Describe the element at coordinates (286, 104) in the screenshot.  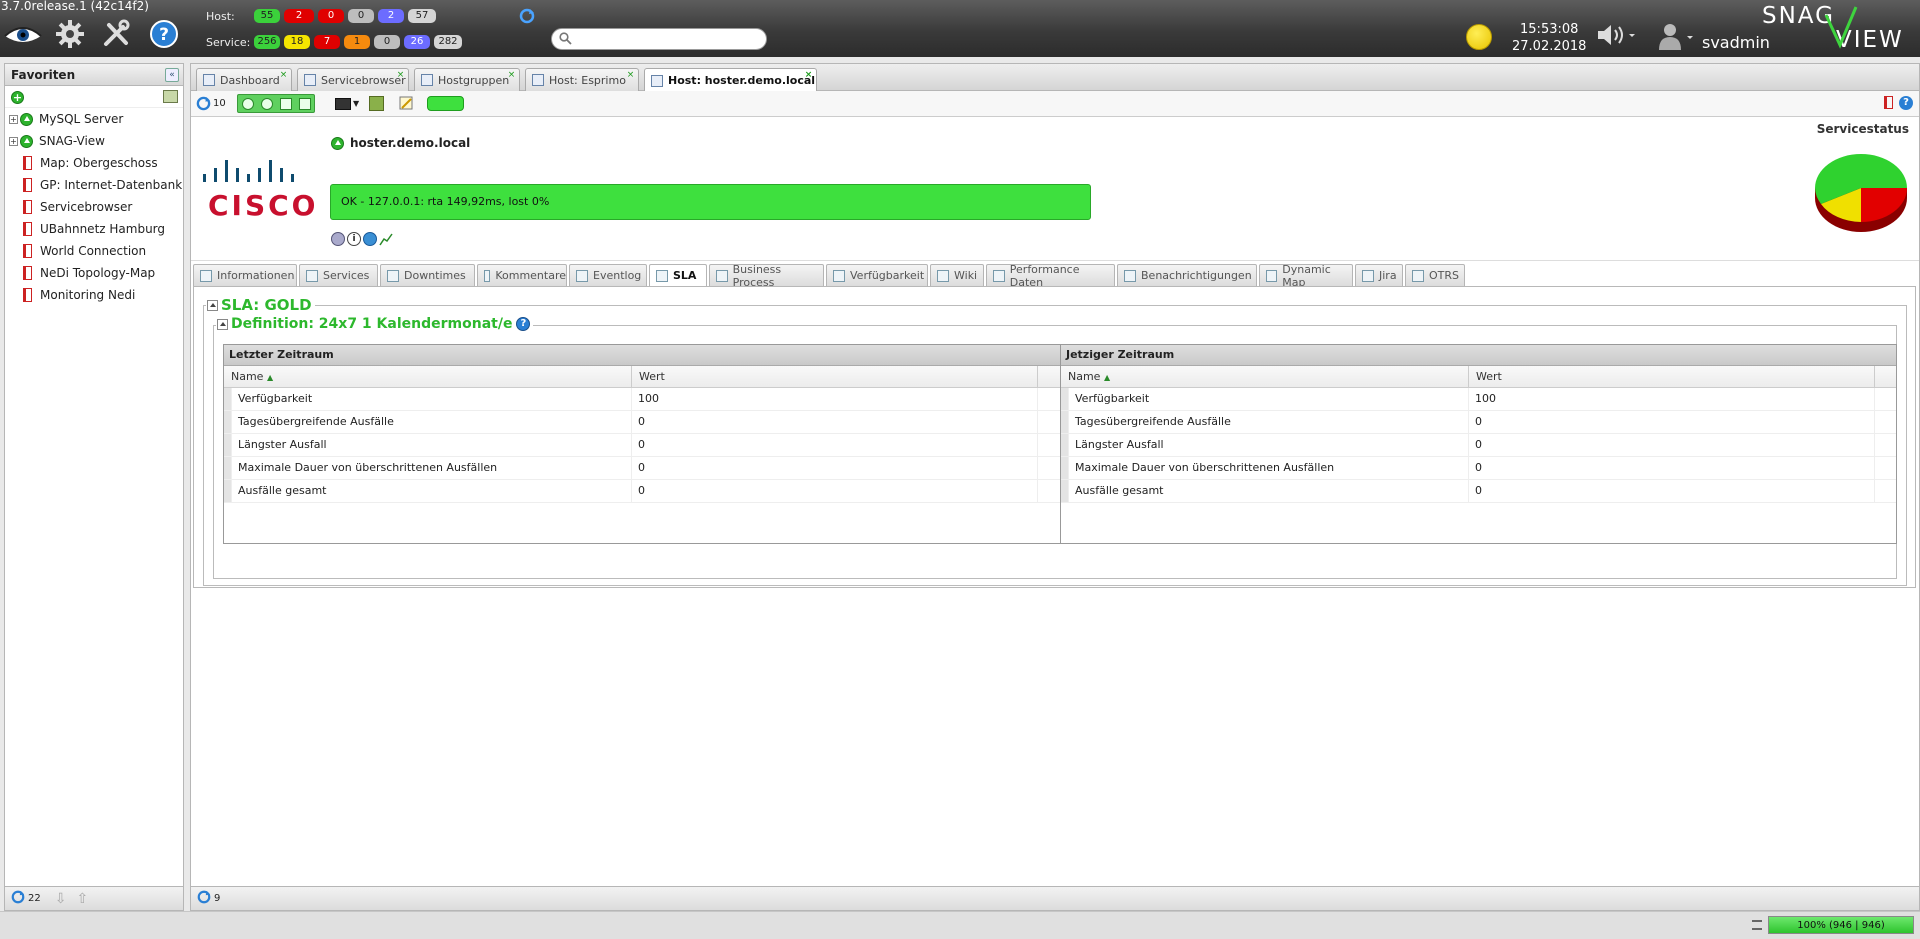
I see `notify-icon` at that location.